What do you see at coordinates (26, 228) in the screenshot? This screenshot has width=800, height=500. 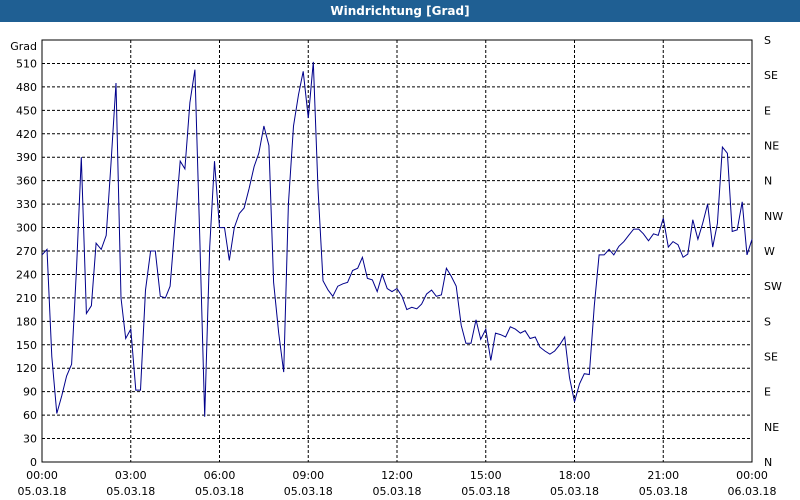 I see `y-tick-label: 300` at bounding box center [26, 228].